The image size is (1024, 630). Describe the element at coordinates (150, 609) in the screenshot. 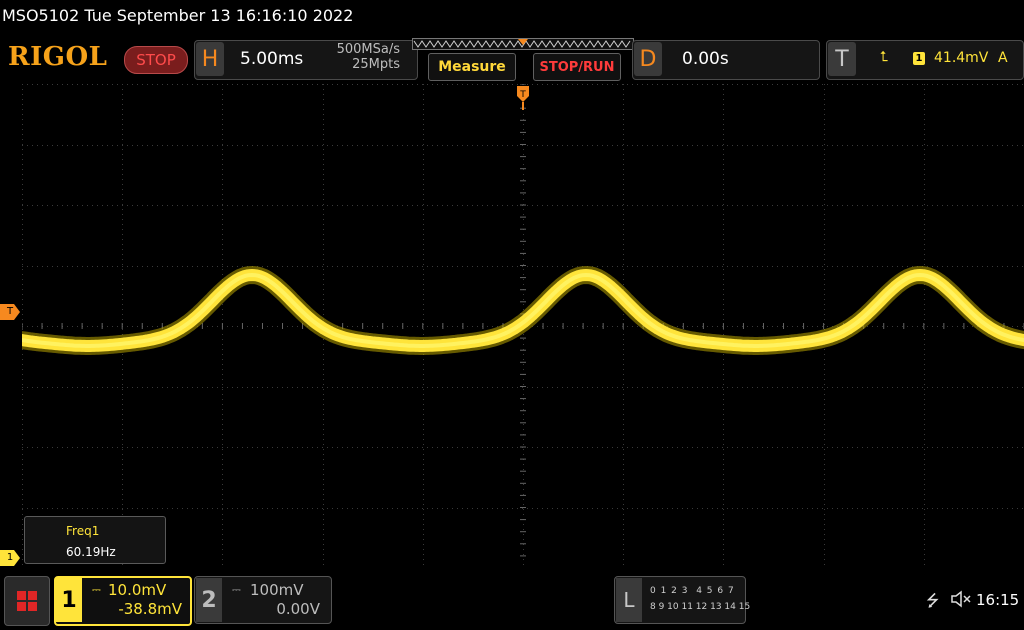

I see `channel1-offset: -38.8mV` at that location.